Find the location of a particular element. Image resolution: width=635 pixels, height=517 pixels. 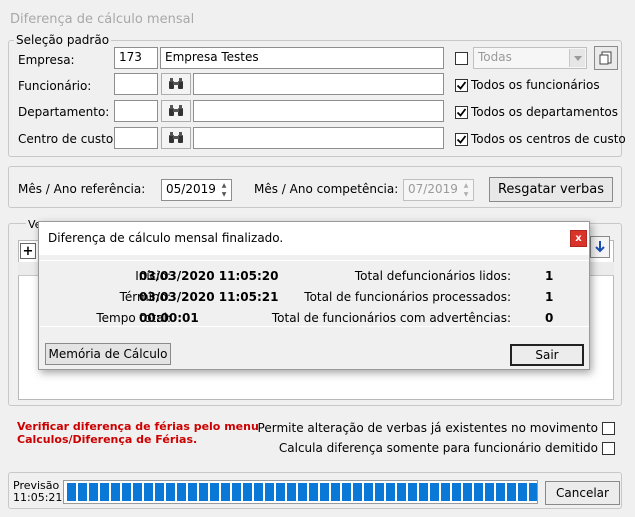

todas-select: Todas is located at coordinates (530, 58).